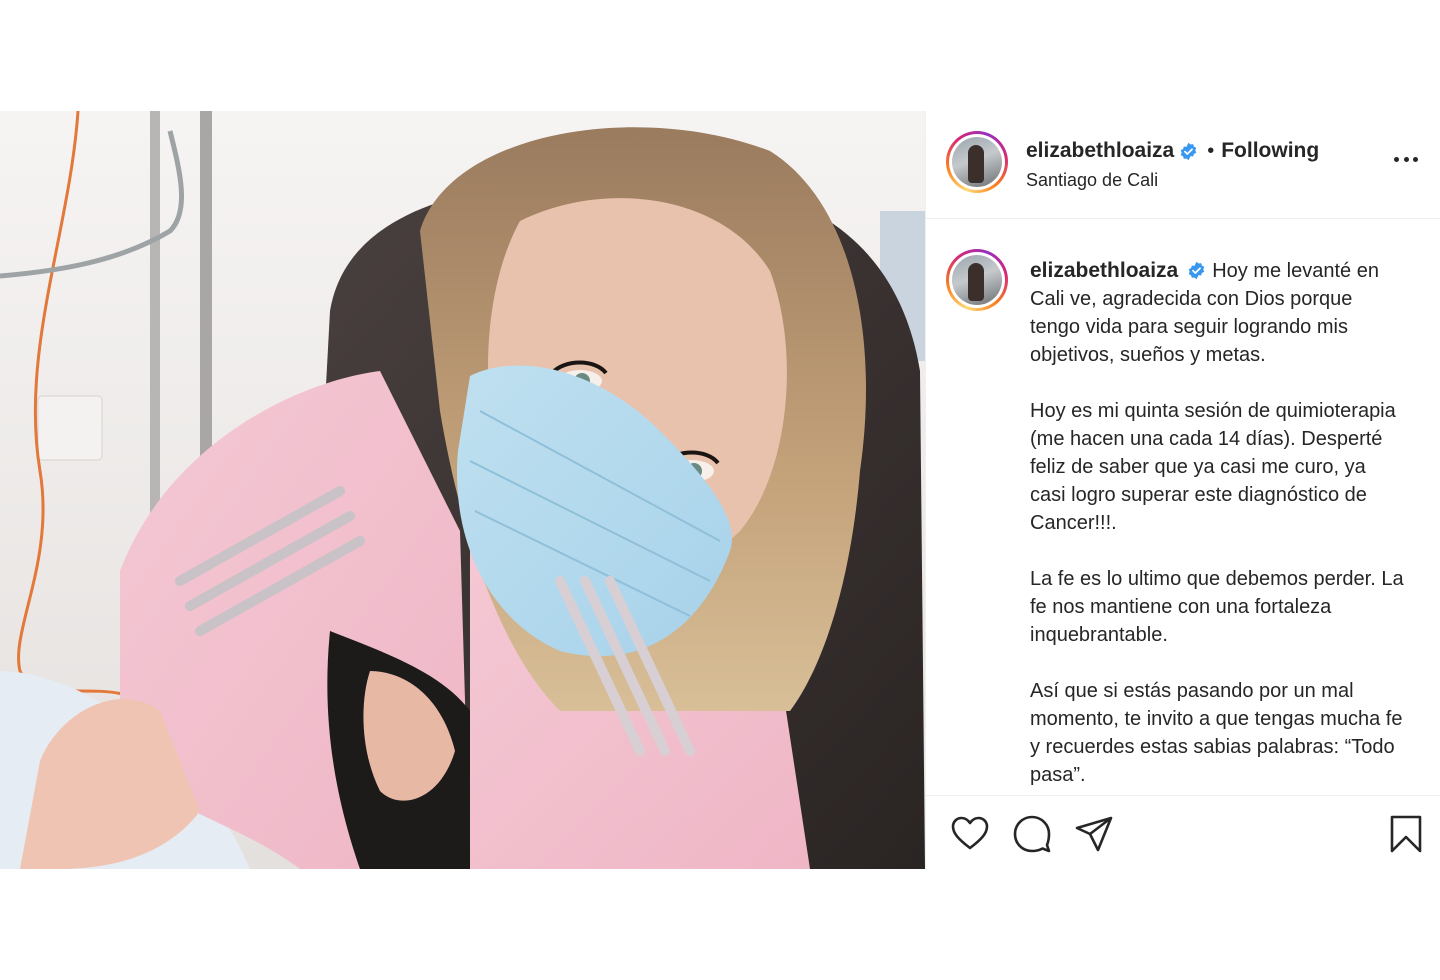  I want to click on author-avatar, so click(977, 162).